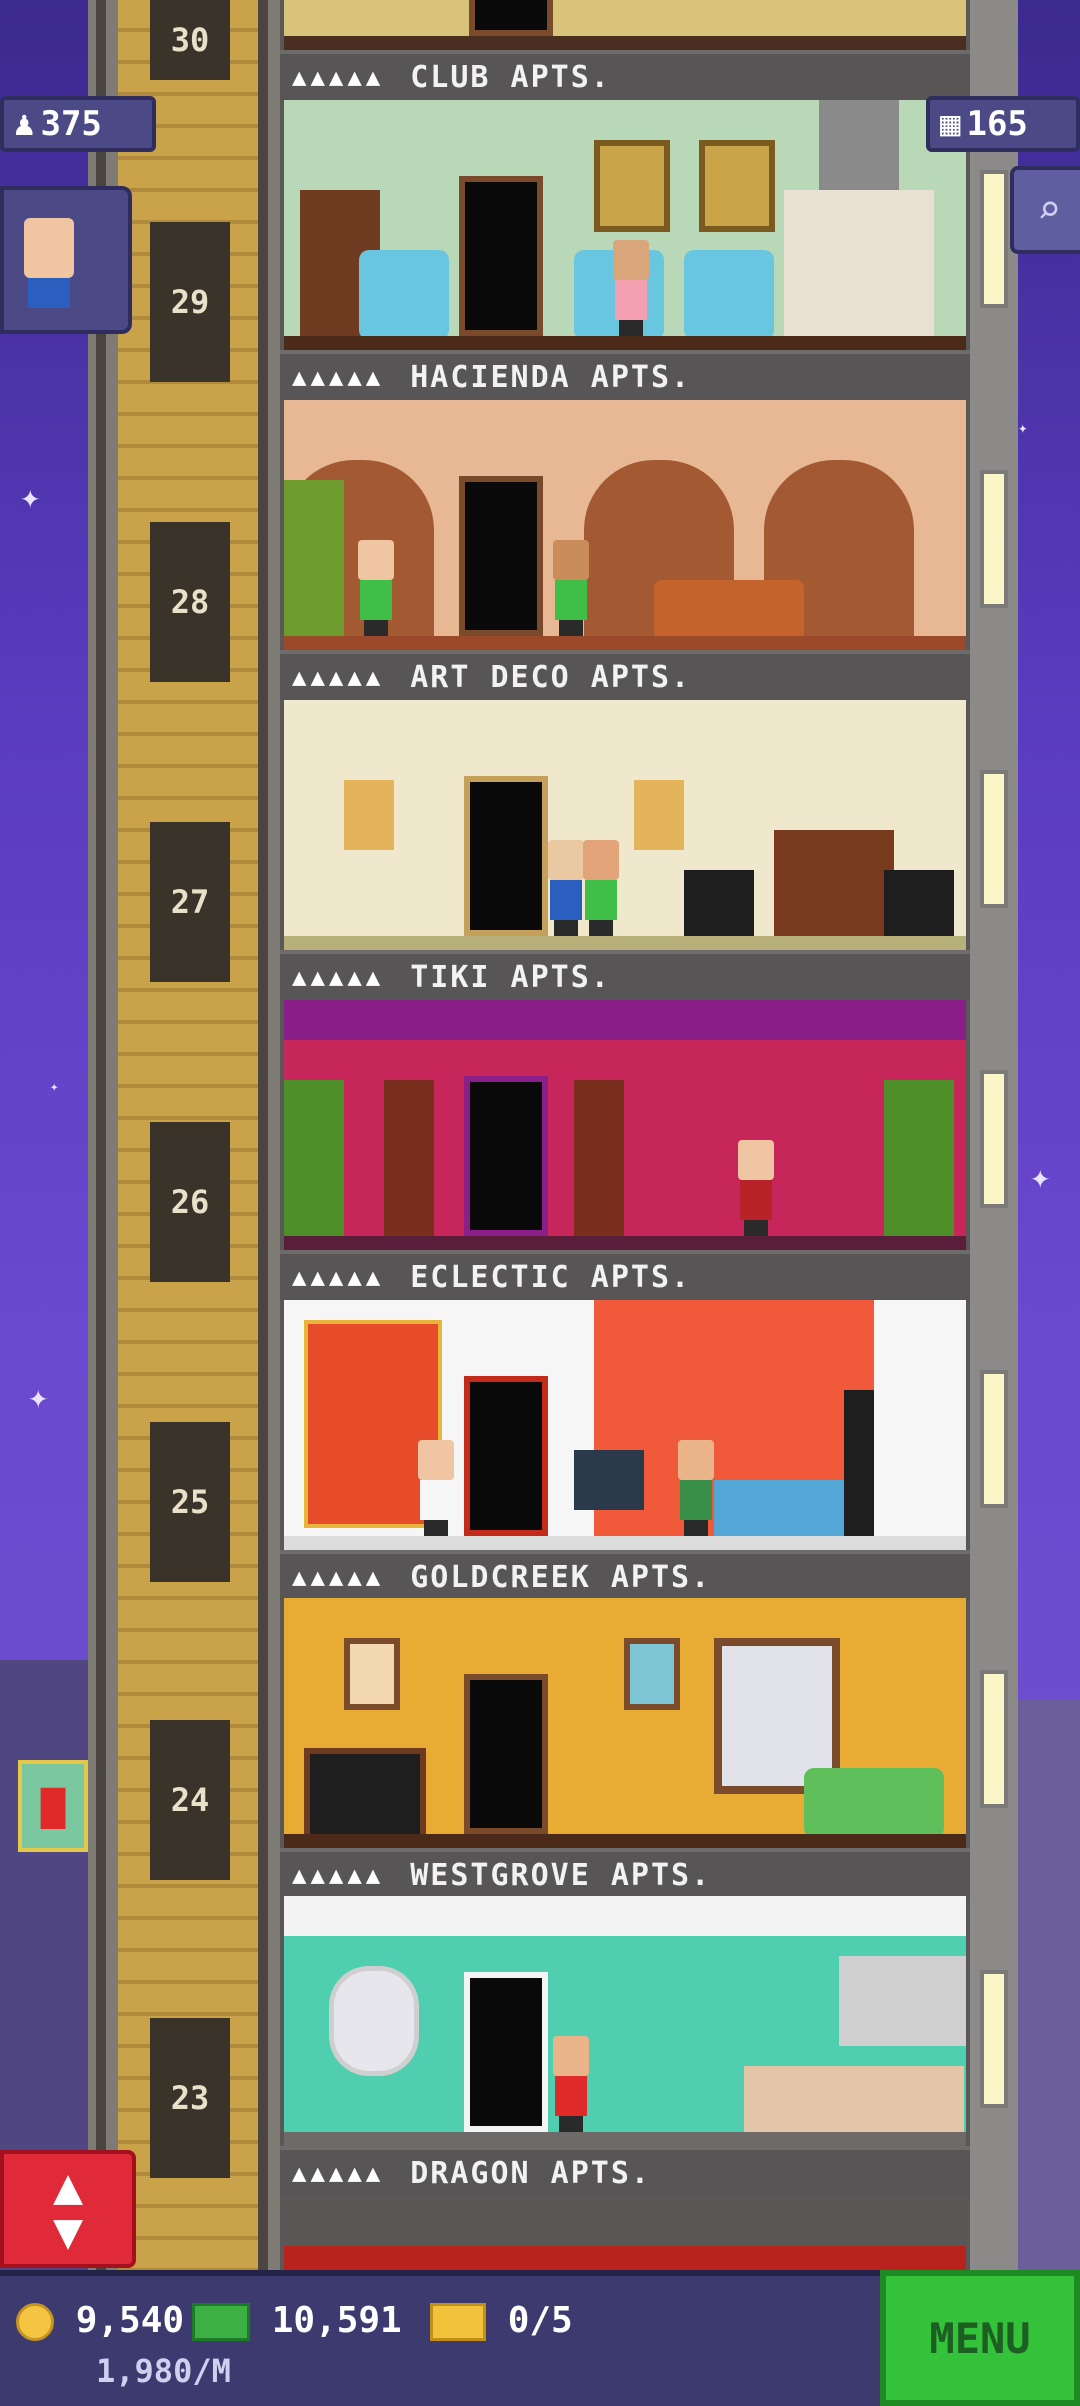 This screenshot has height=2406, width=1080. What do you see at coordinates (859, 265) in the screenshot?
I see `fireplace` at bounding box center [859, 265].